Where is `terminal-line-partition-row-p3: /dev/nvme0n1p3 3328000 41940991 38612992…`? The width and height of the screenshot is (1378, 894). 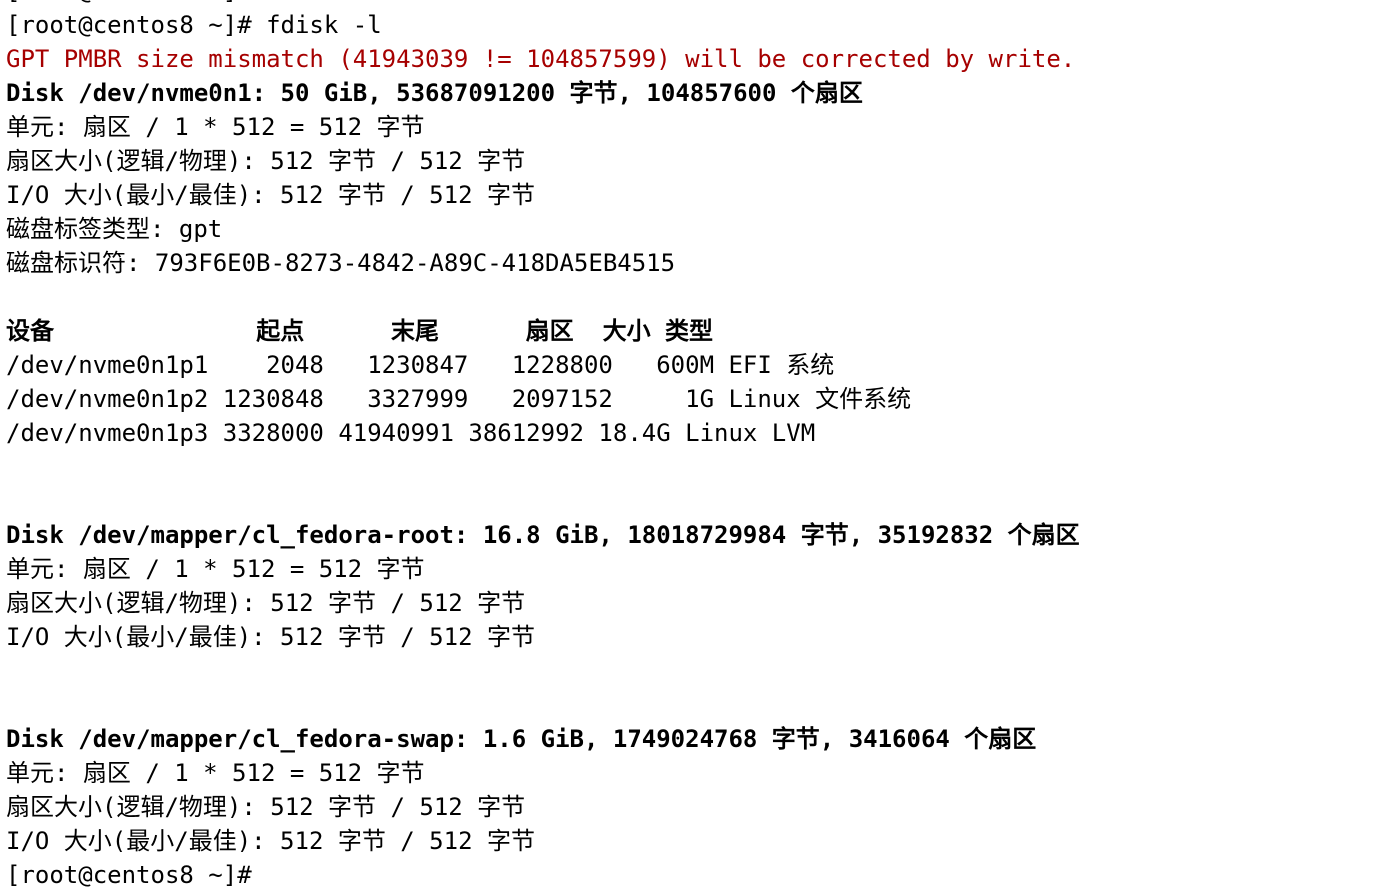 terminal-line-partition-row-p3: /dev/nvme0n1p3 3328000 41940991 38612992… is located at coordinates (411, 433).